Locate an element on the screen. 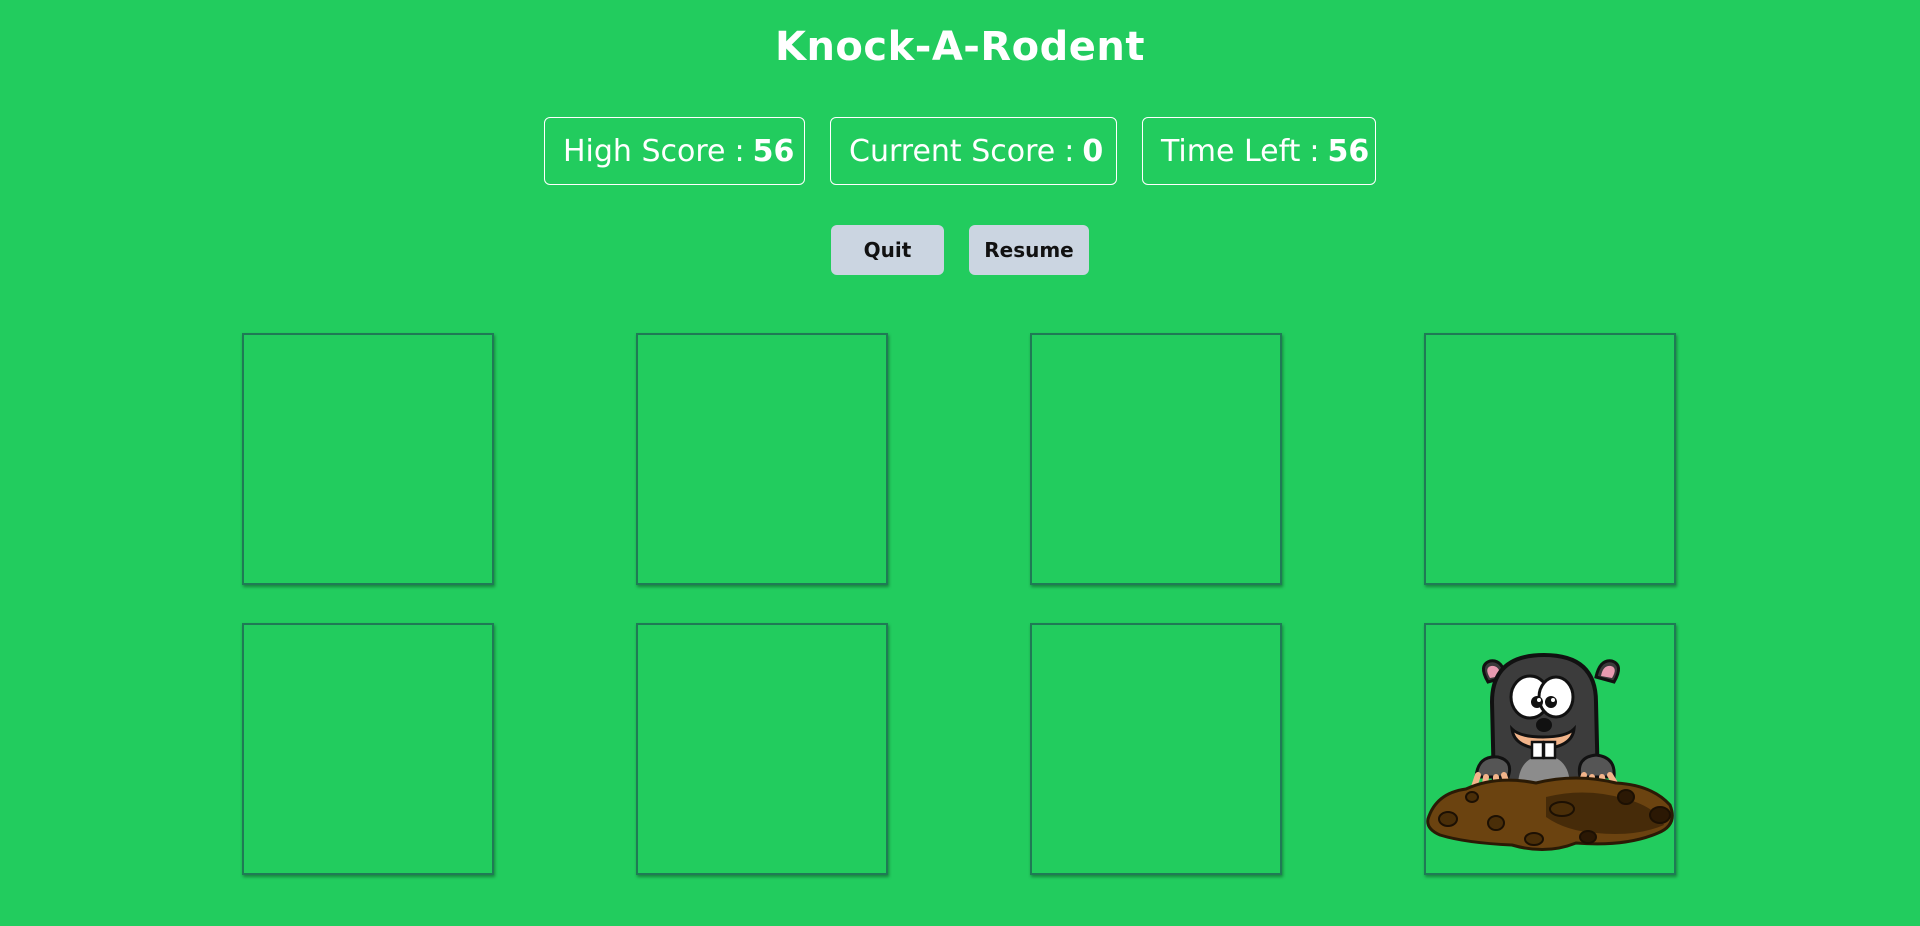  high-score-label: High Score is located at coordinates (644, 151).